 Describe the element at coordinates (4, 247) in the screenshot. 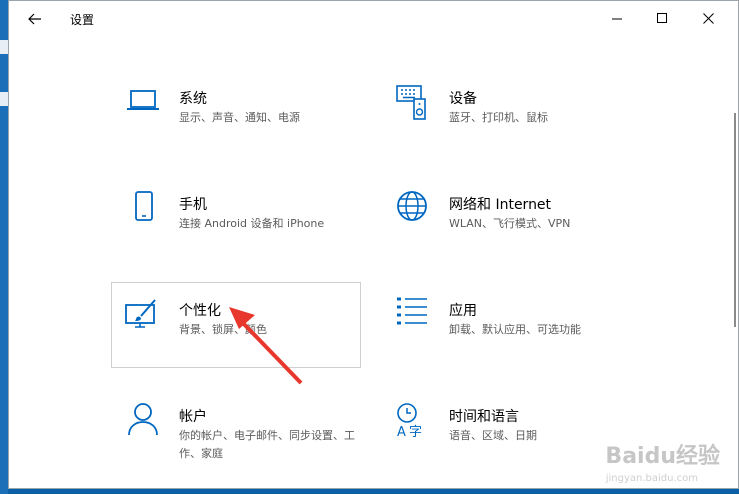

I see `desktop-background` at that location.